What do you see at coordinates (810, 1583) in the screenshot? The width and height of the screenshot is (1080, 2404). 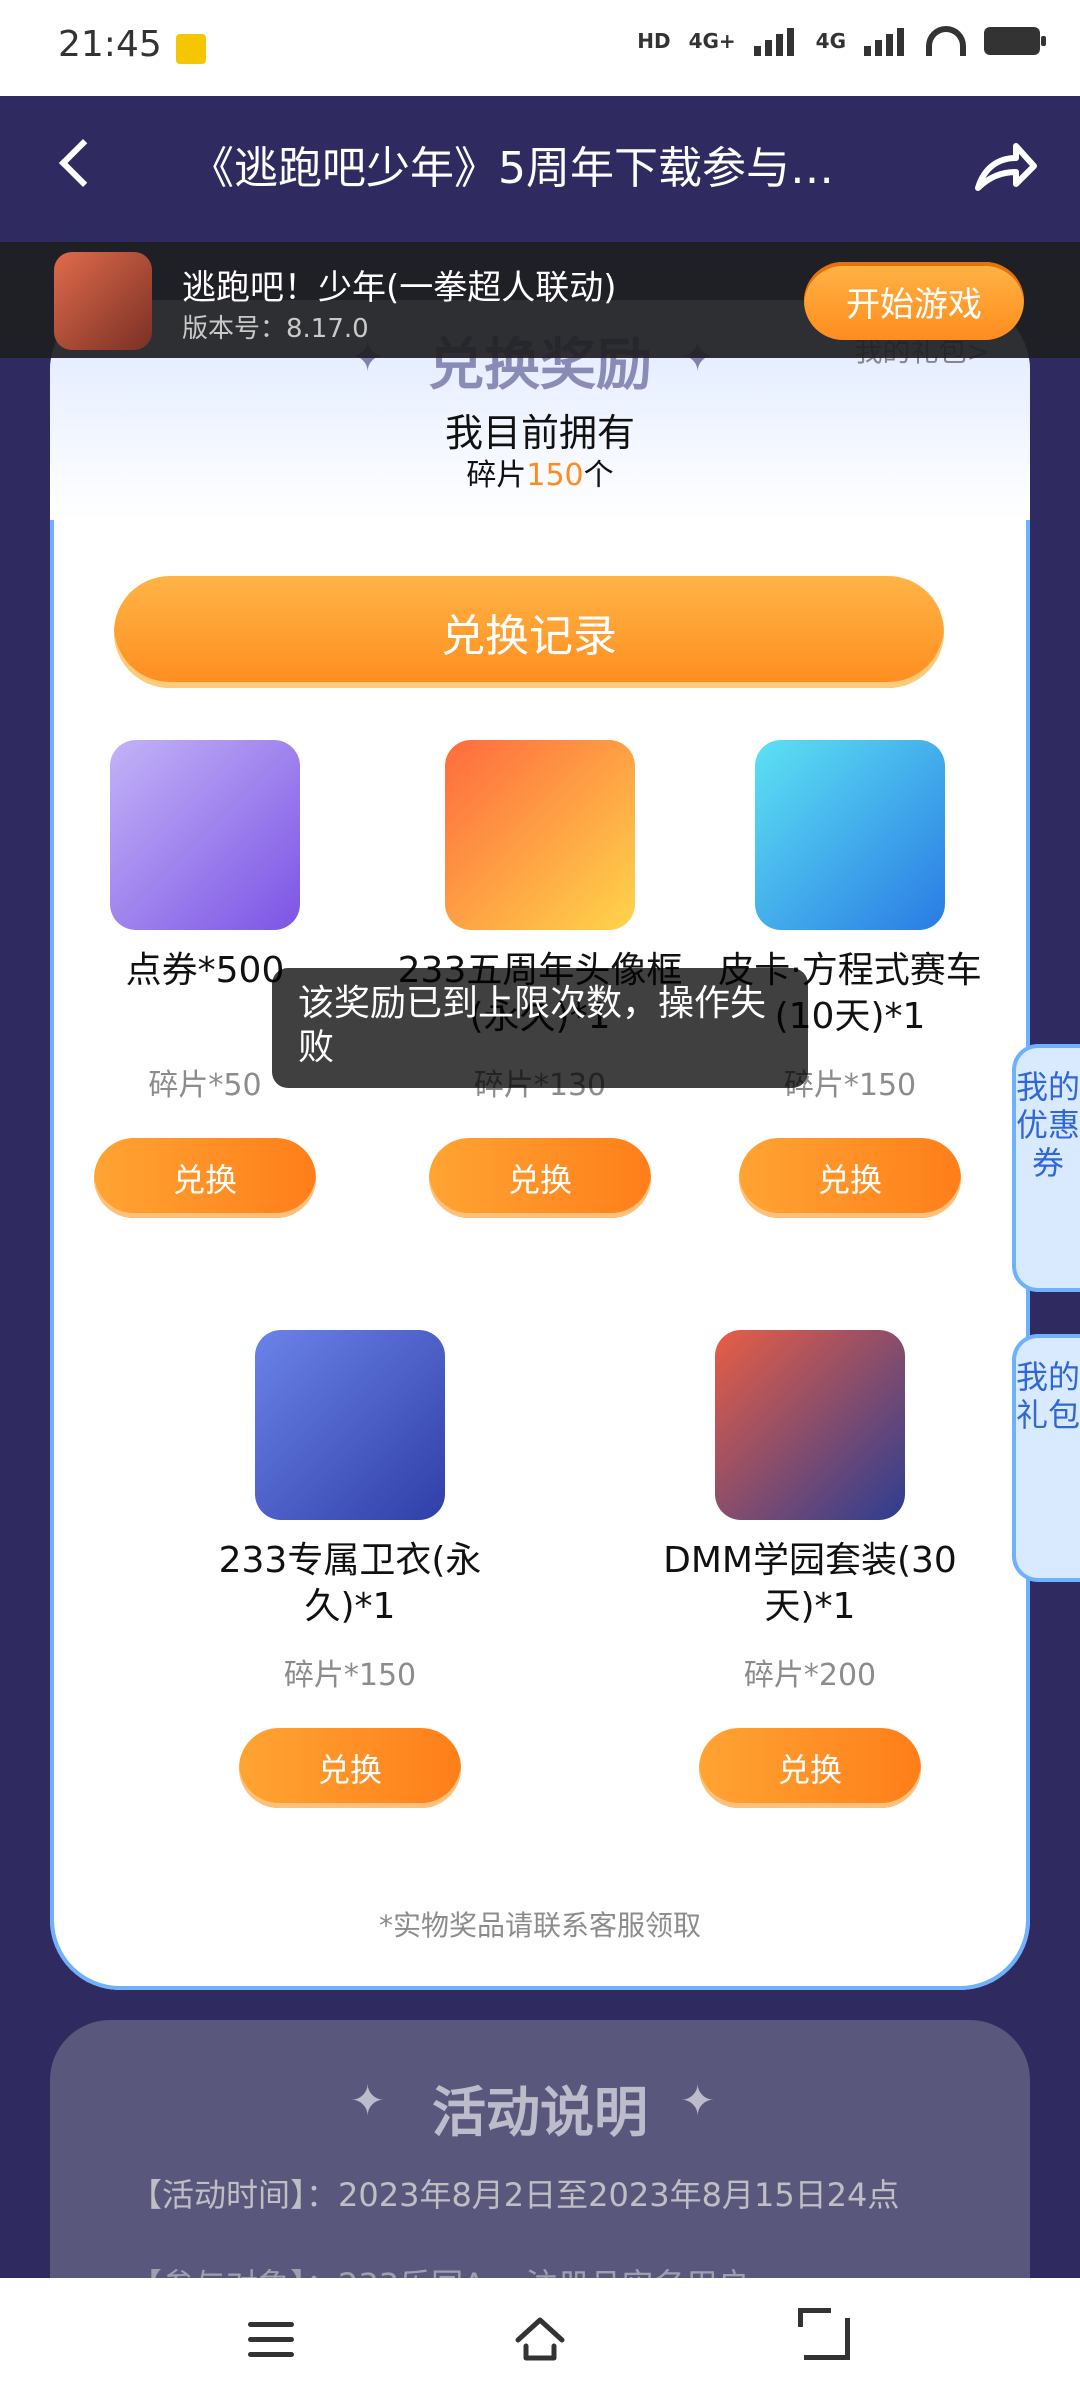 I see `reward-name: DMM学园套装(30天)*1` at bounding box center [810, 1583].